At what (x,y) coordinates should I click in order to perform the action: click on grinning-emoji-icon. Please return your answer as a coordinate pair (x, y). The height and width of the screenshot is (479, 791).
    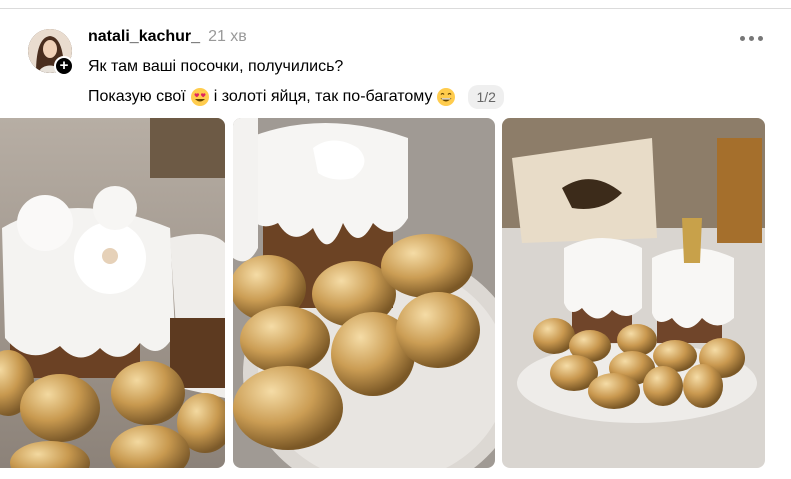
    Looking at the image, I should click on (446, 97).